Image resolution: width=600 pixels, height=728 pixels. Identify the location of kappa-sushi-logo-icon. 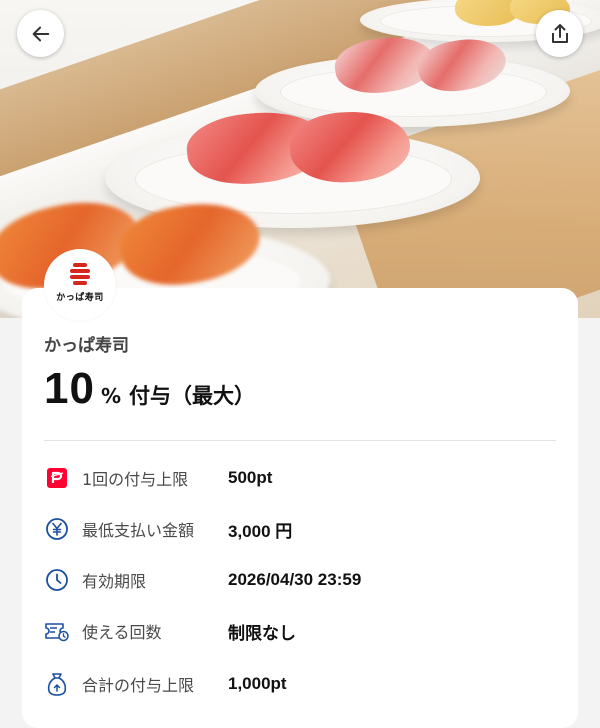
(80, 274).